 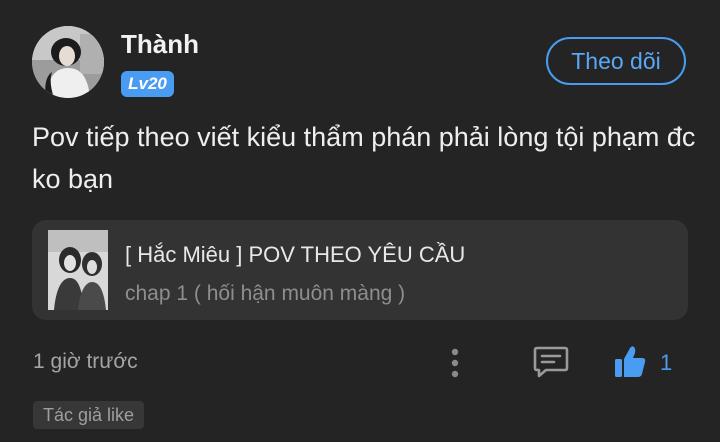 I want to click on story-cover-image, so click(x=78, y=270).